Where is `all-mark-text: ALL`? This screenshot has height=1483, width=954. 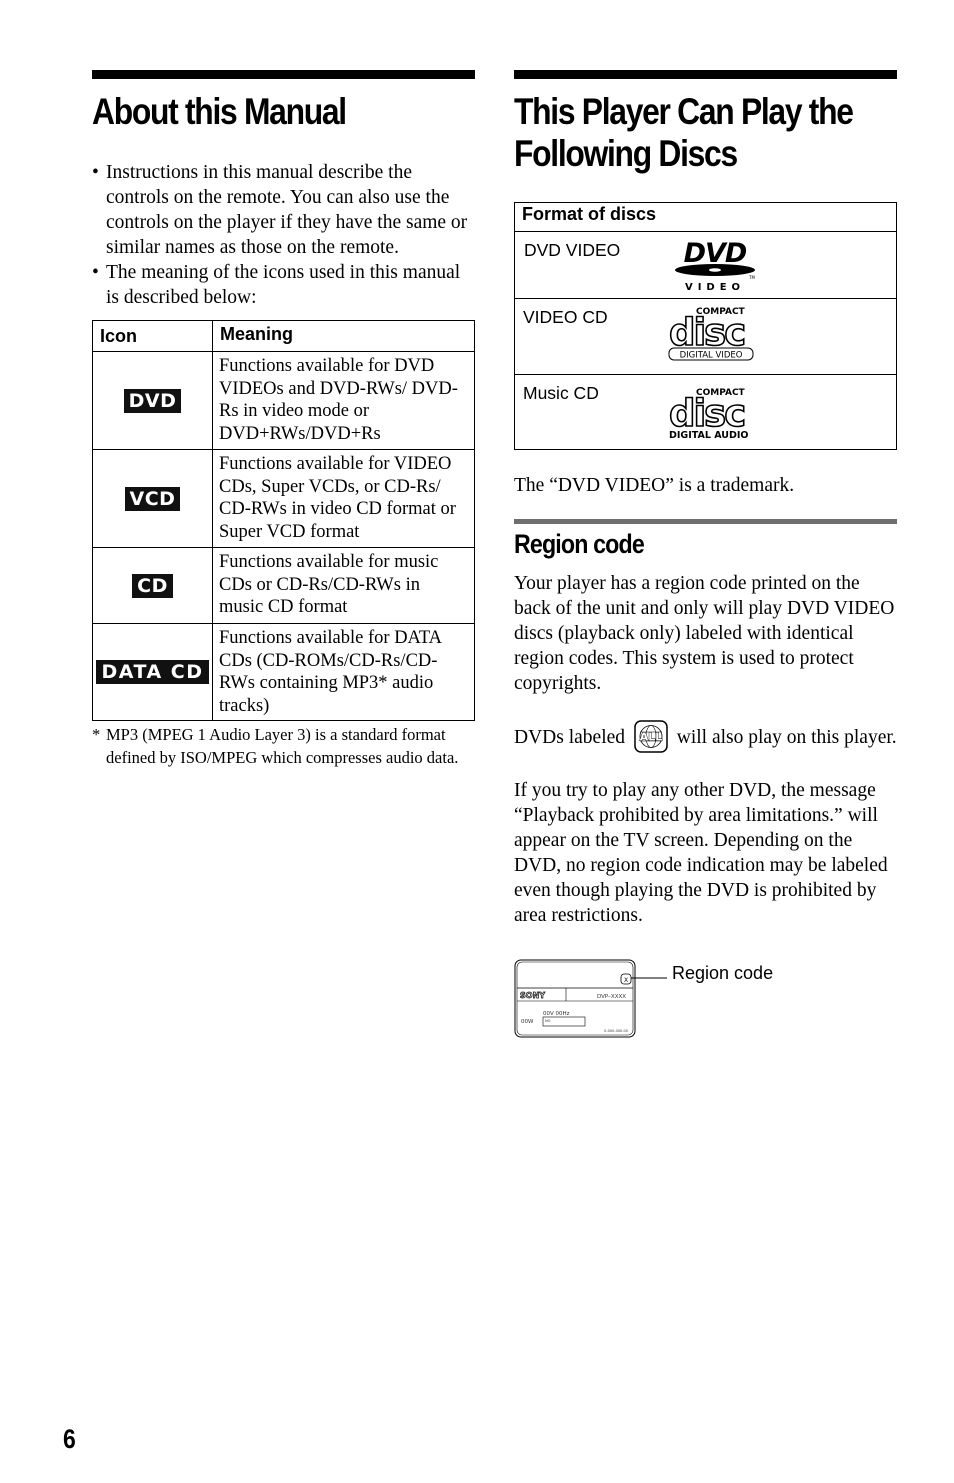 all-mark-text: ALL is located at coordinates (651, 737).